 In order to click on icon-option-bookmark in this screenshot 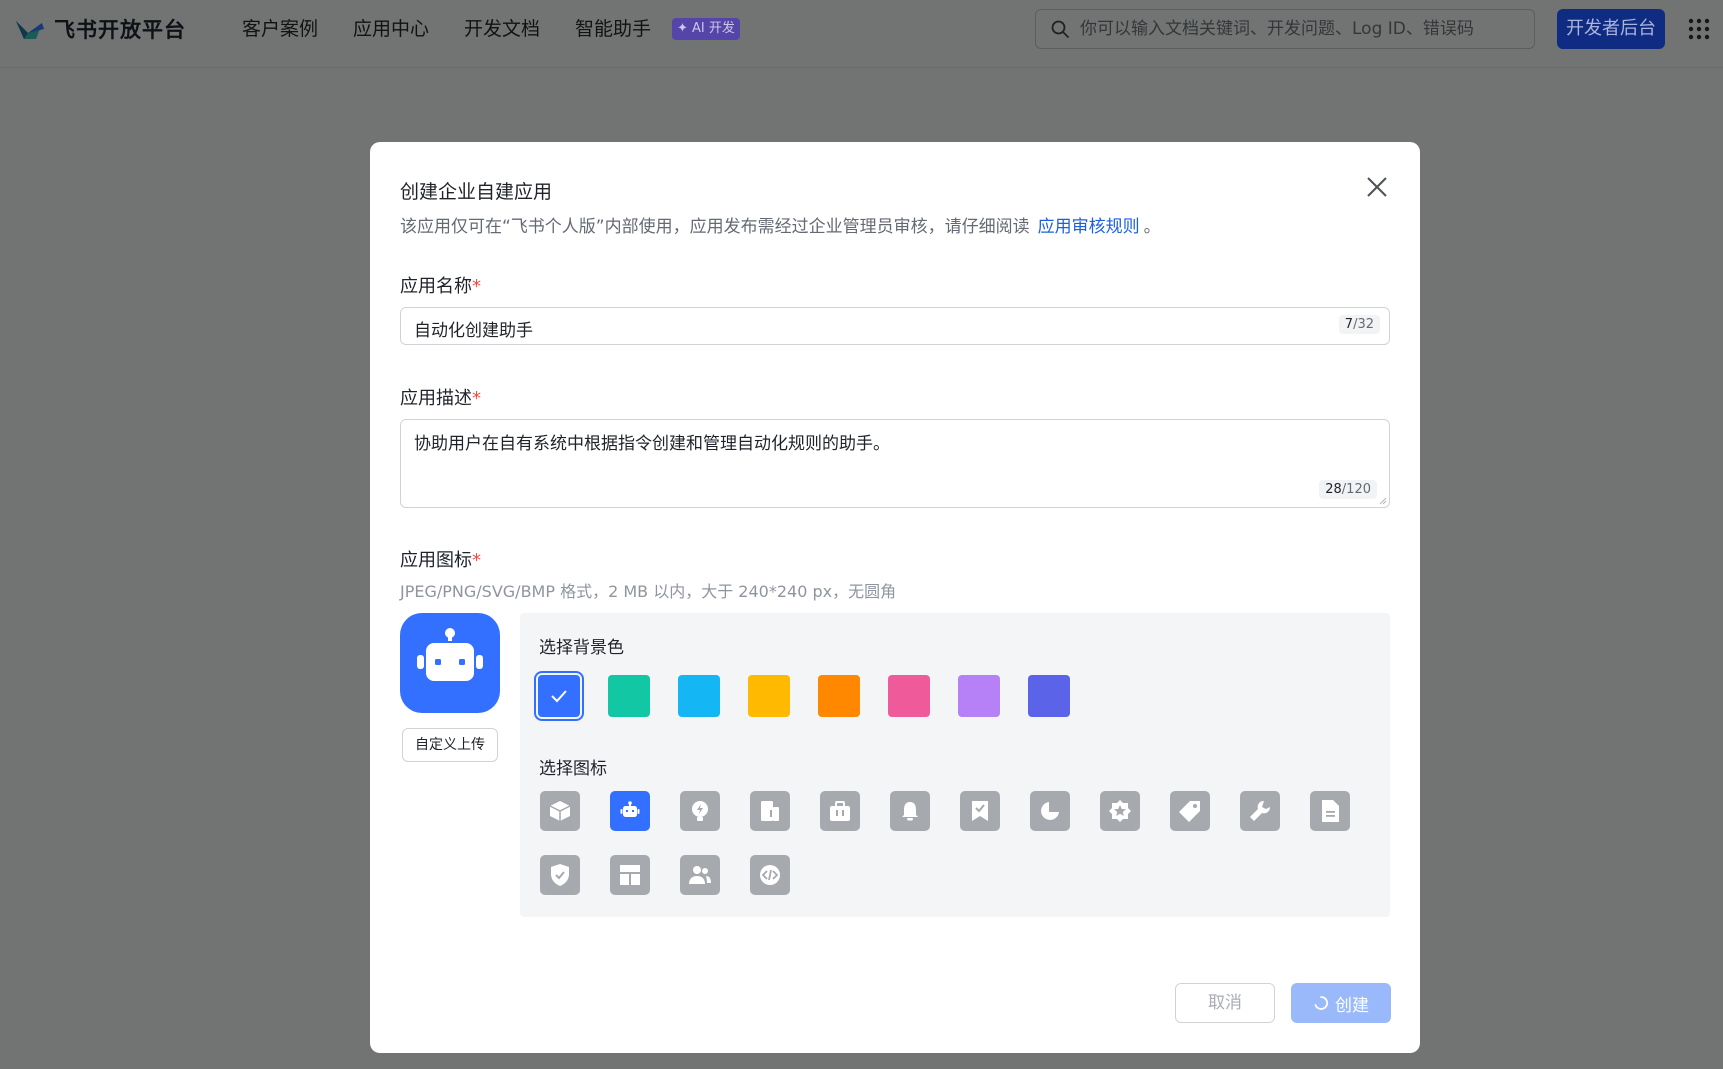, I will do `click(980, 811)`.